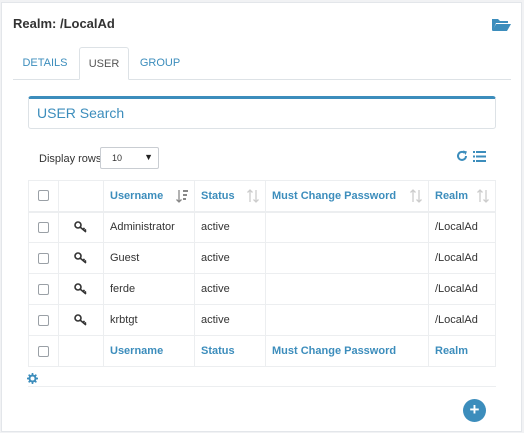 Image resolution: width=524 pixels, height=433 pixels. I want to click on select-all-cell, so click(43, 196).